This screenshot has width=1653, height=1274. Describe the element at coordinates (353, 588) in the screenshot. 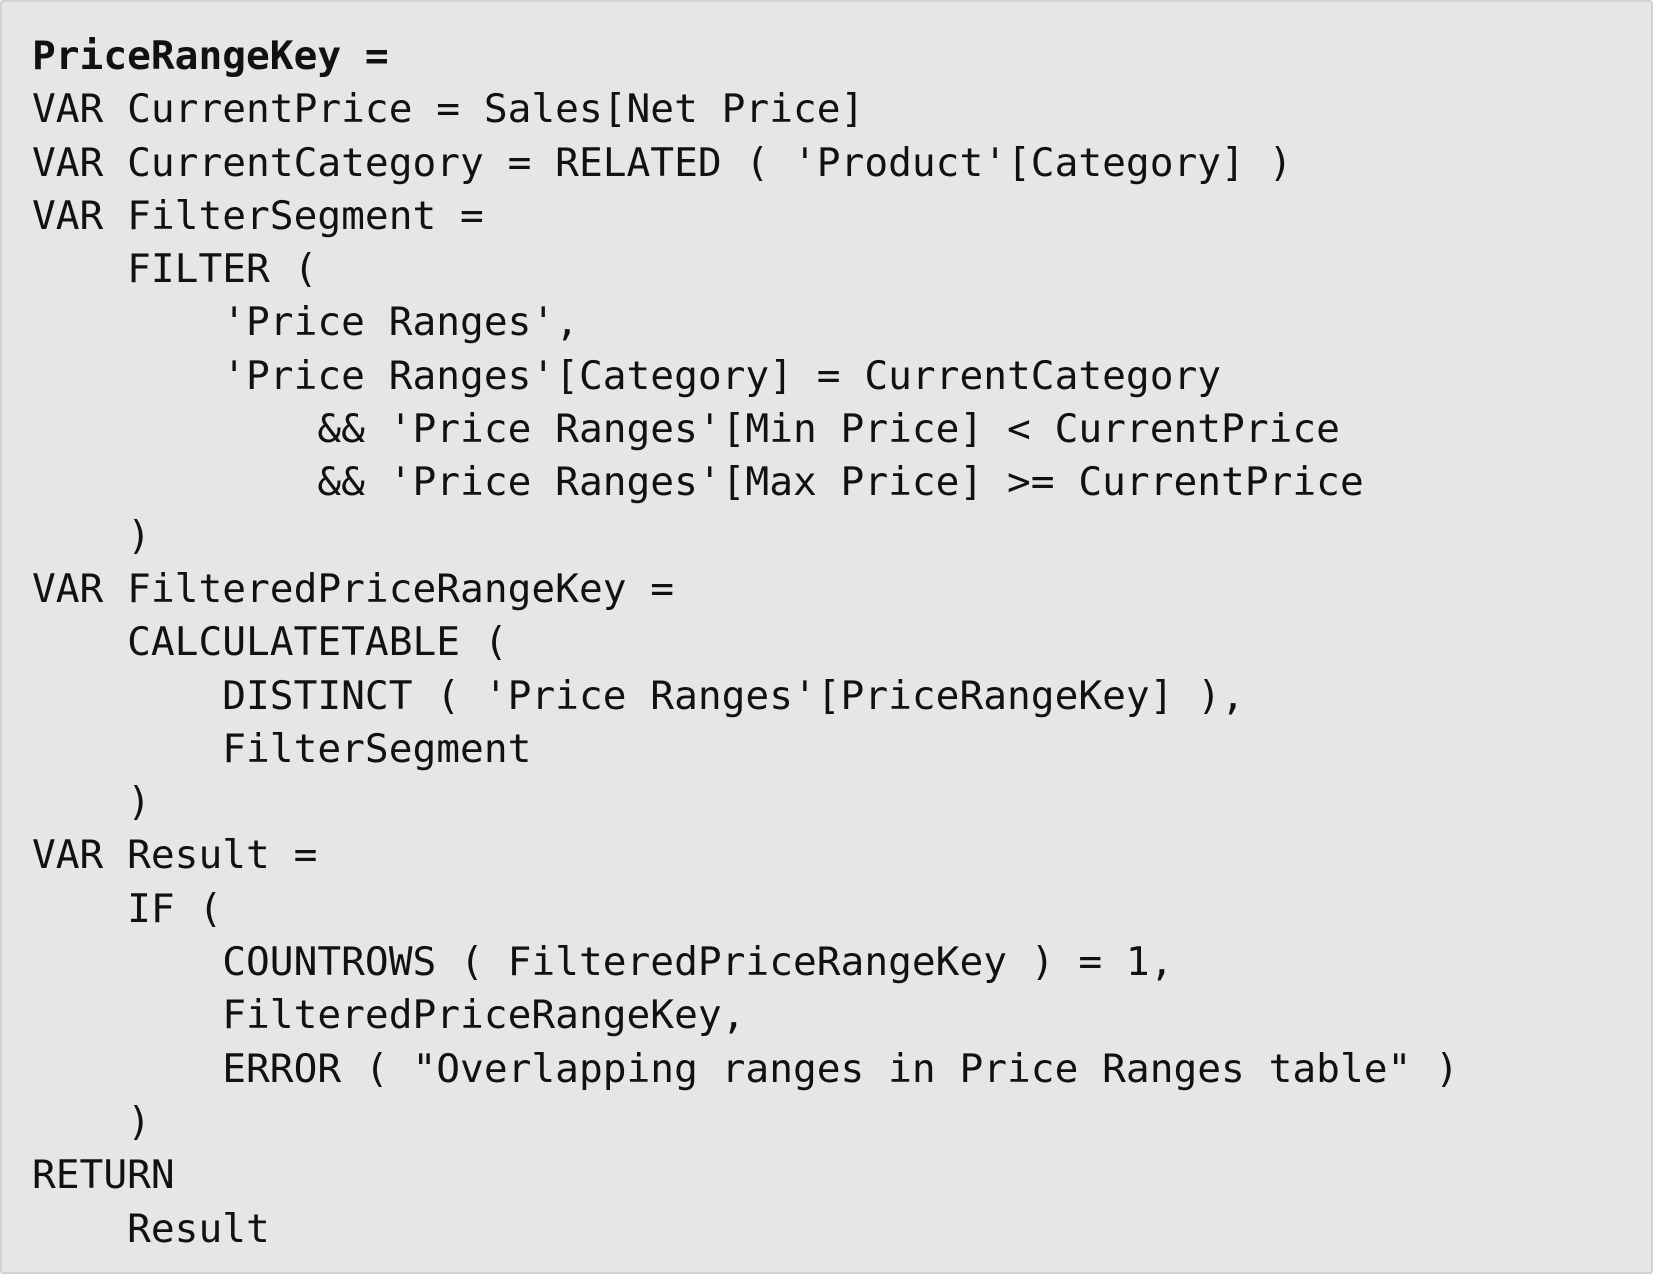

I see `code-line: VAR FilteredPriceRangeKey =` at that location.